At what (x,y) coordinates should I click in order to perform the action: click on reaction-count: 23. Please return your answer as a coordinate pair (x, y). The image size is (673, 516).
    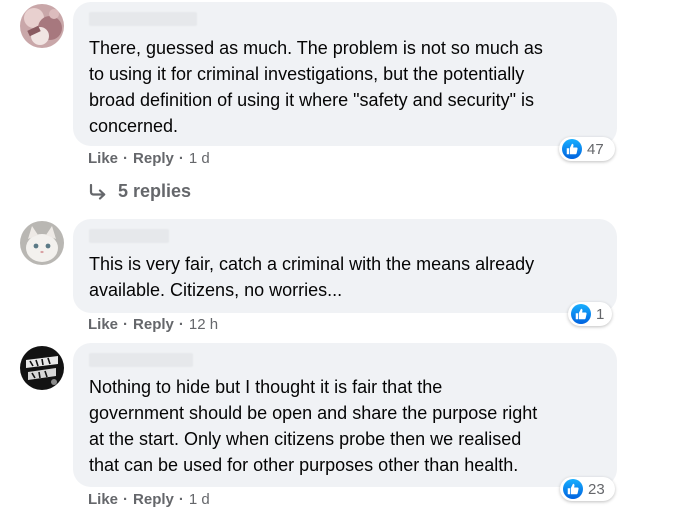
    Looking at the image, I should click on (596, 489).